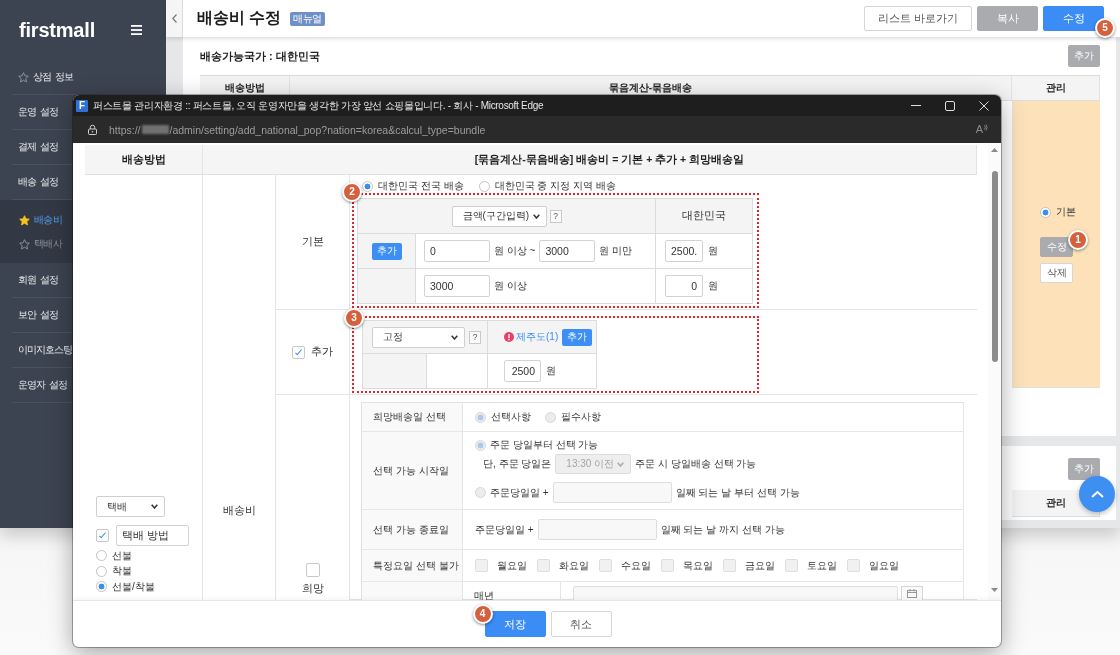 This screenshot has height=655, width=1120. What do you see at coordinates (122, 571) in the screenshot?
I see `option-label: 착불` at bounding box center [122, 571].